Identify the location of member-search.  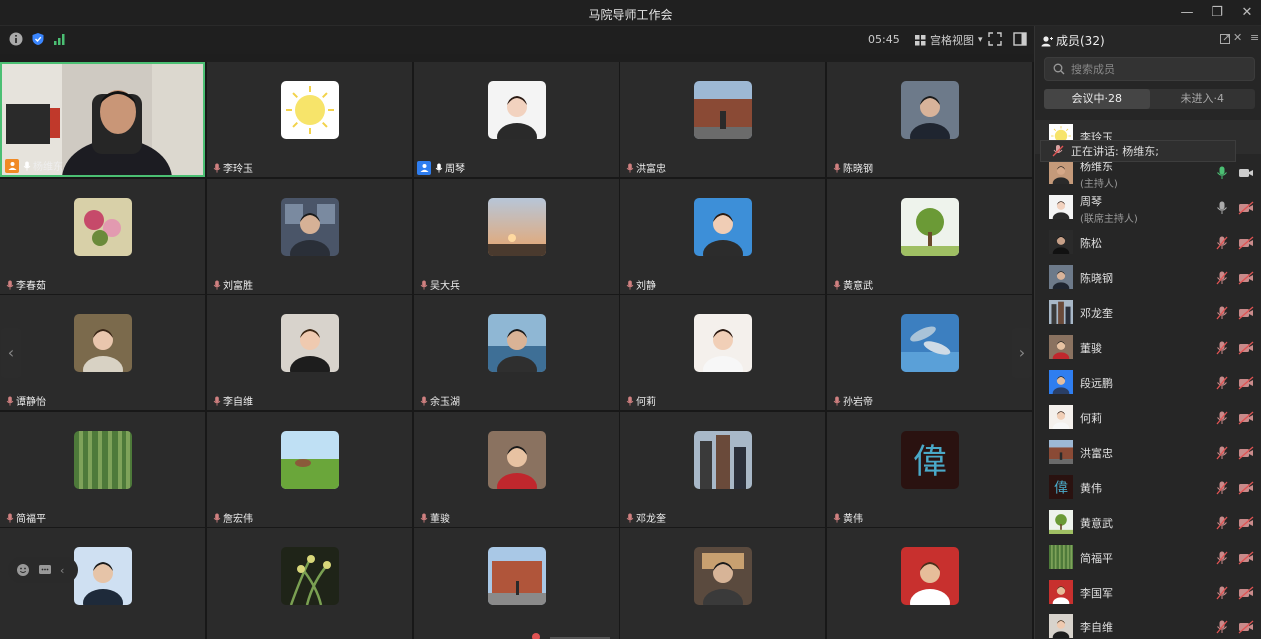
(1149, 69).